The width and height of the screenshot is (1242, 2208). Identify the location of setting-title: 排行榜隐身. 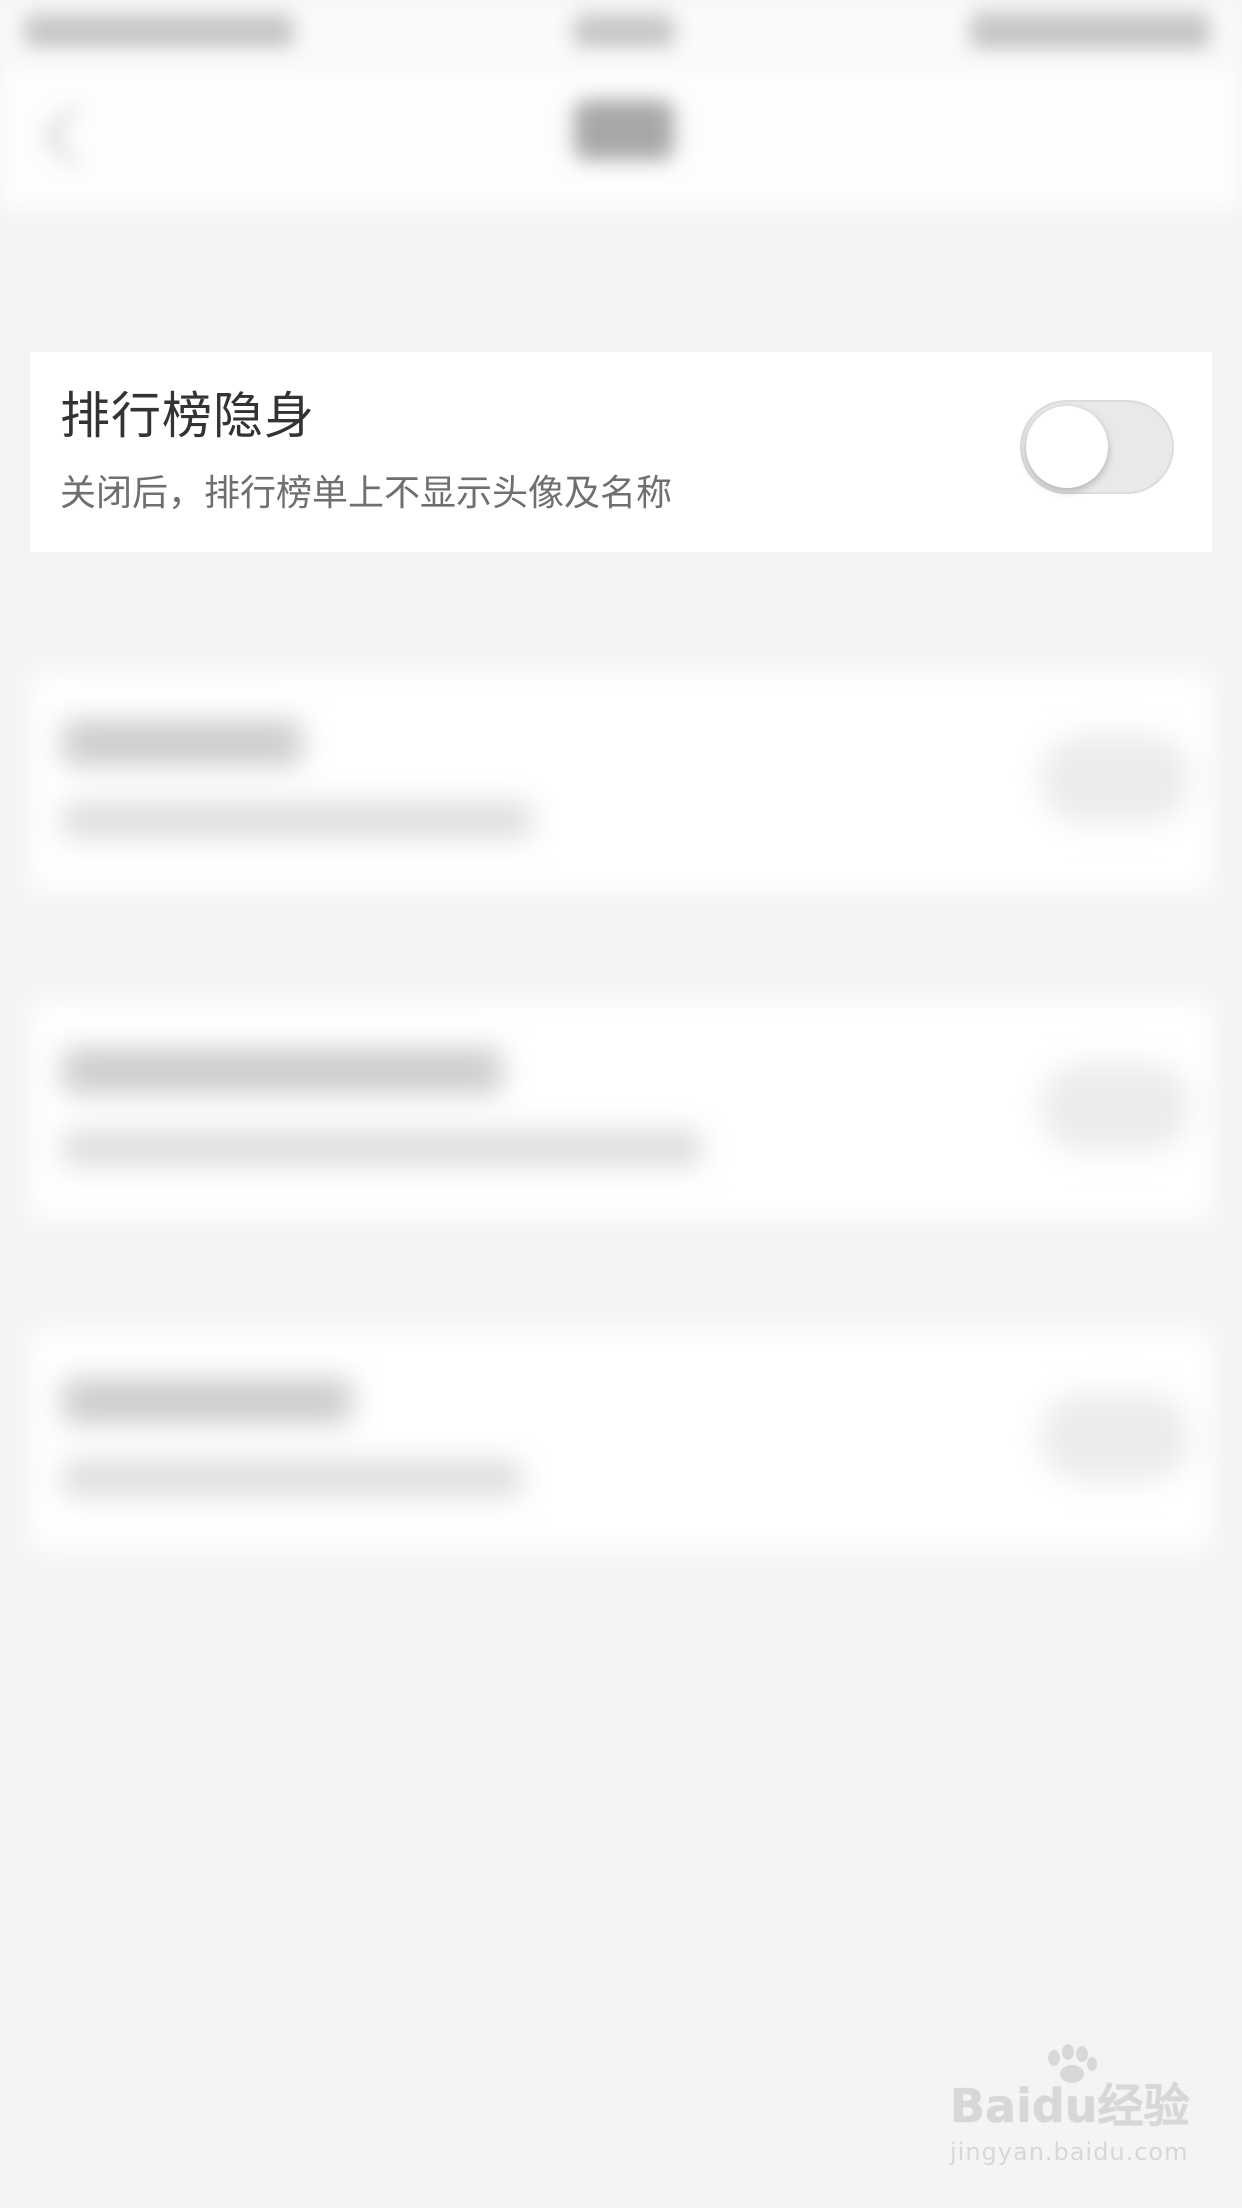
(187, 416).